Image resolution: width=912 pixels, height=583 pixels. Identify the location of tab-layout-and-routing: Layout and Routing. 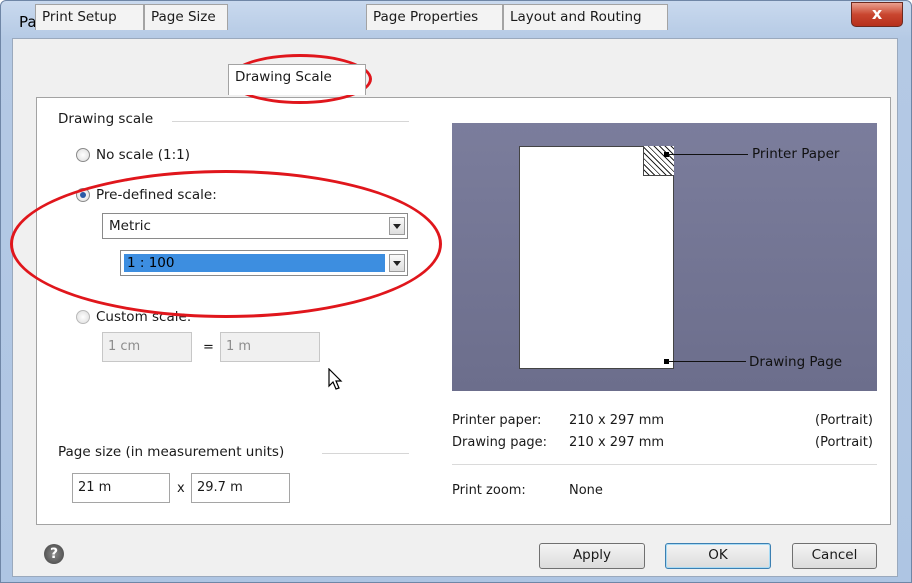
(585, 17).